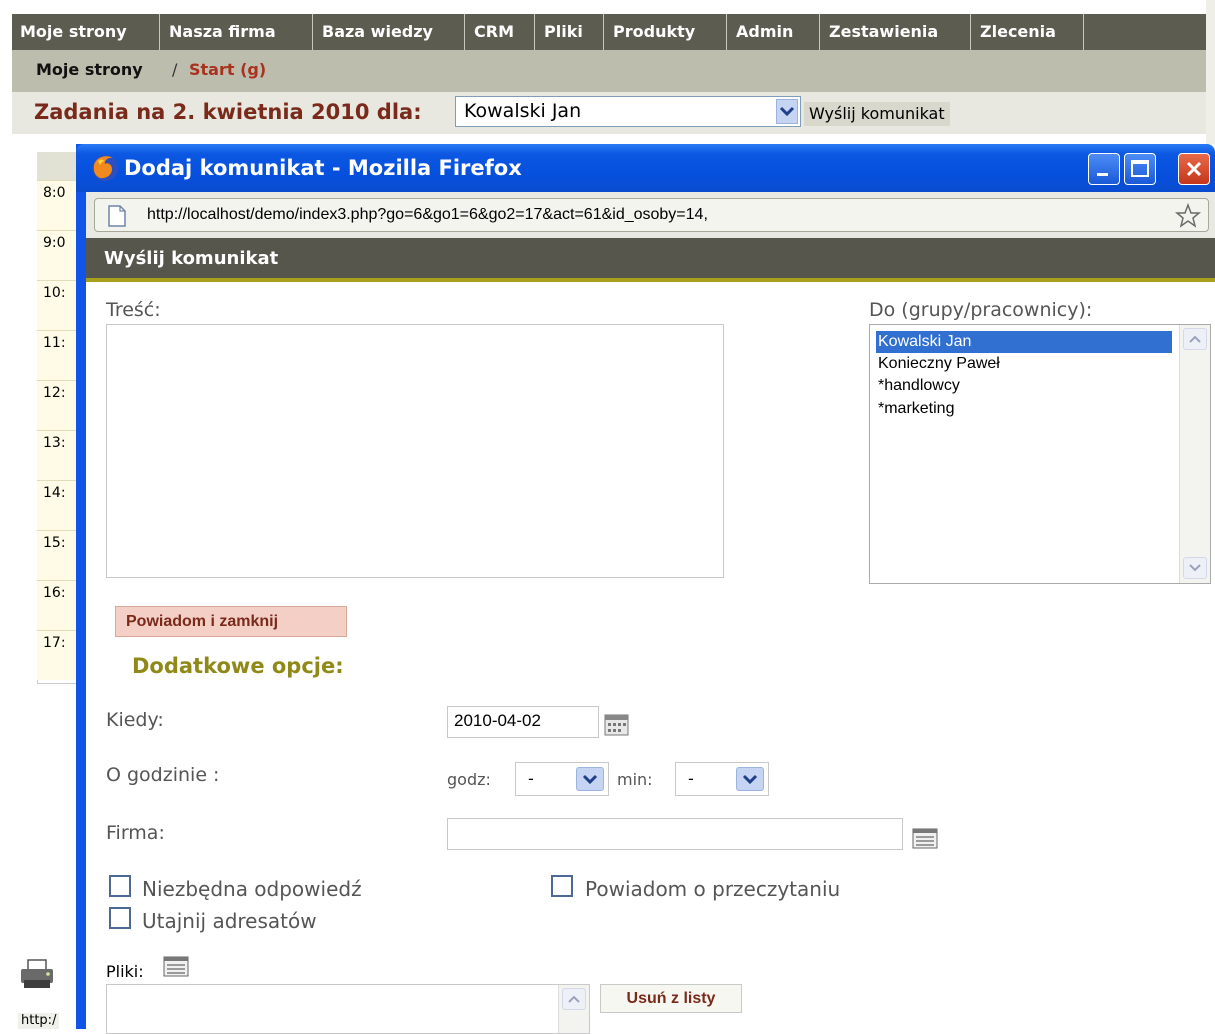  I want to click on minute-select-value: -, so click(691, 778).